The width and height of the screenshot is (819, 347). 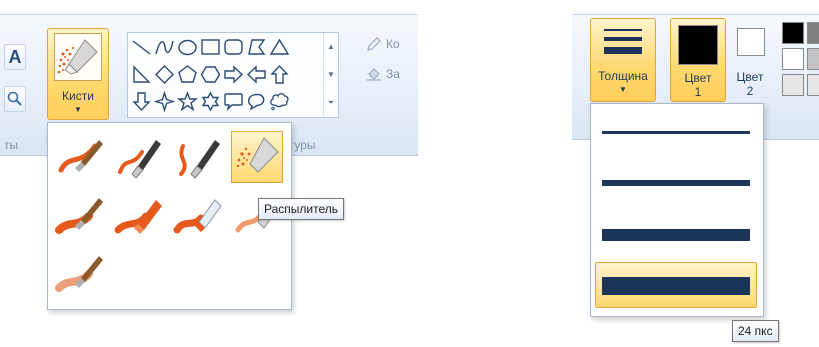 What do you see at coordinates (164, 47) in the screenshot?
I see `curve-shape-icon` at bounding box center [164, 47].